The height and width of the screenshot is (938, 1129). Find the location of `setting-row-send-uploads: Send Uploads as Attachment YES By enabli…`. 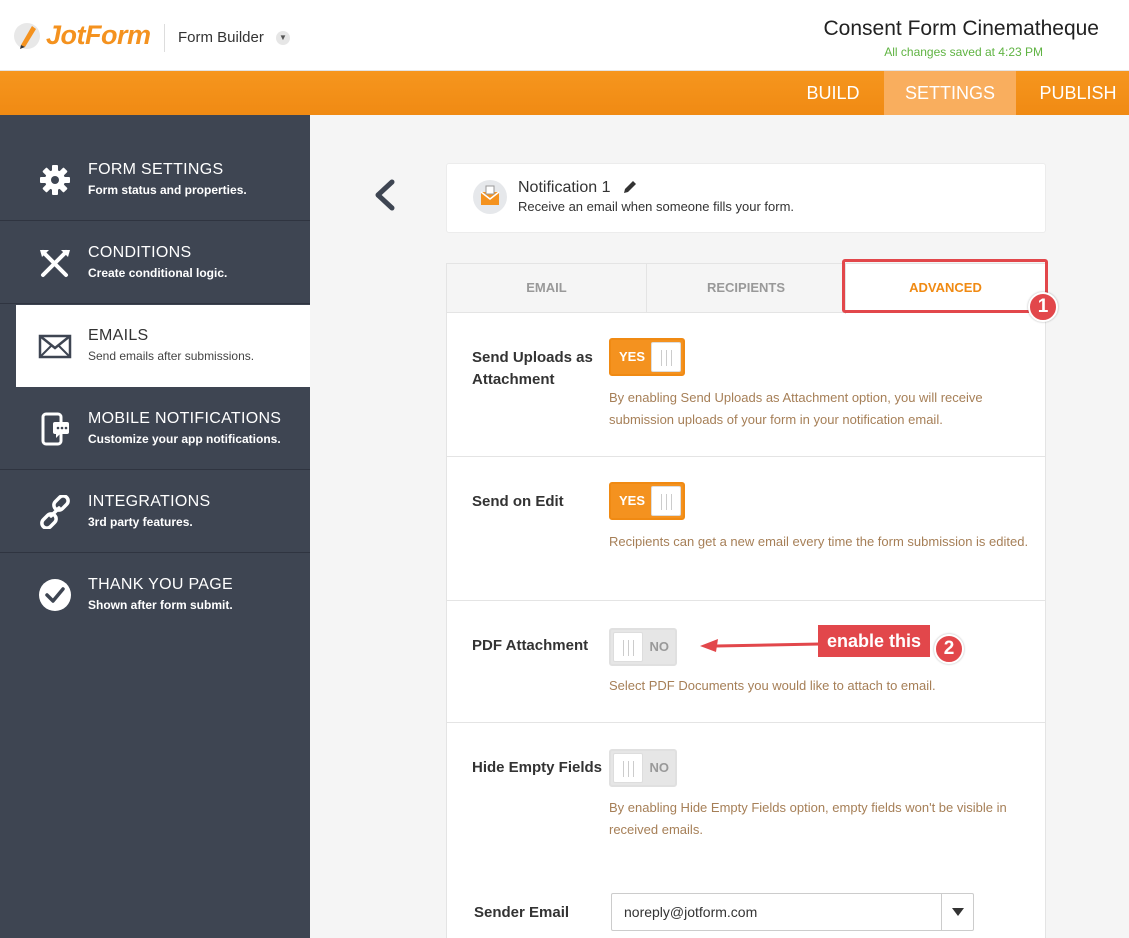

setting-row-send-uploads: Send Uploads as Attachment YES By enabli… is located at coordinates (746, 385).